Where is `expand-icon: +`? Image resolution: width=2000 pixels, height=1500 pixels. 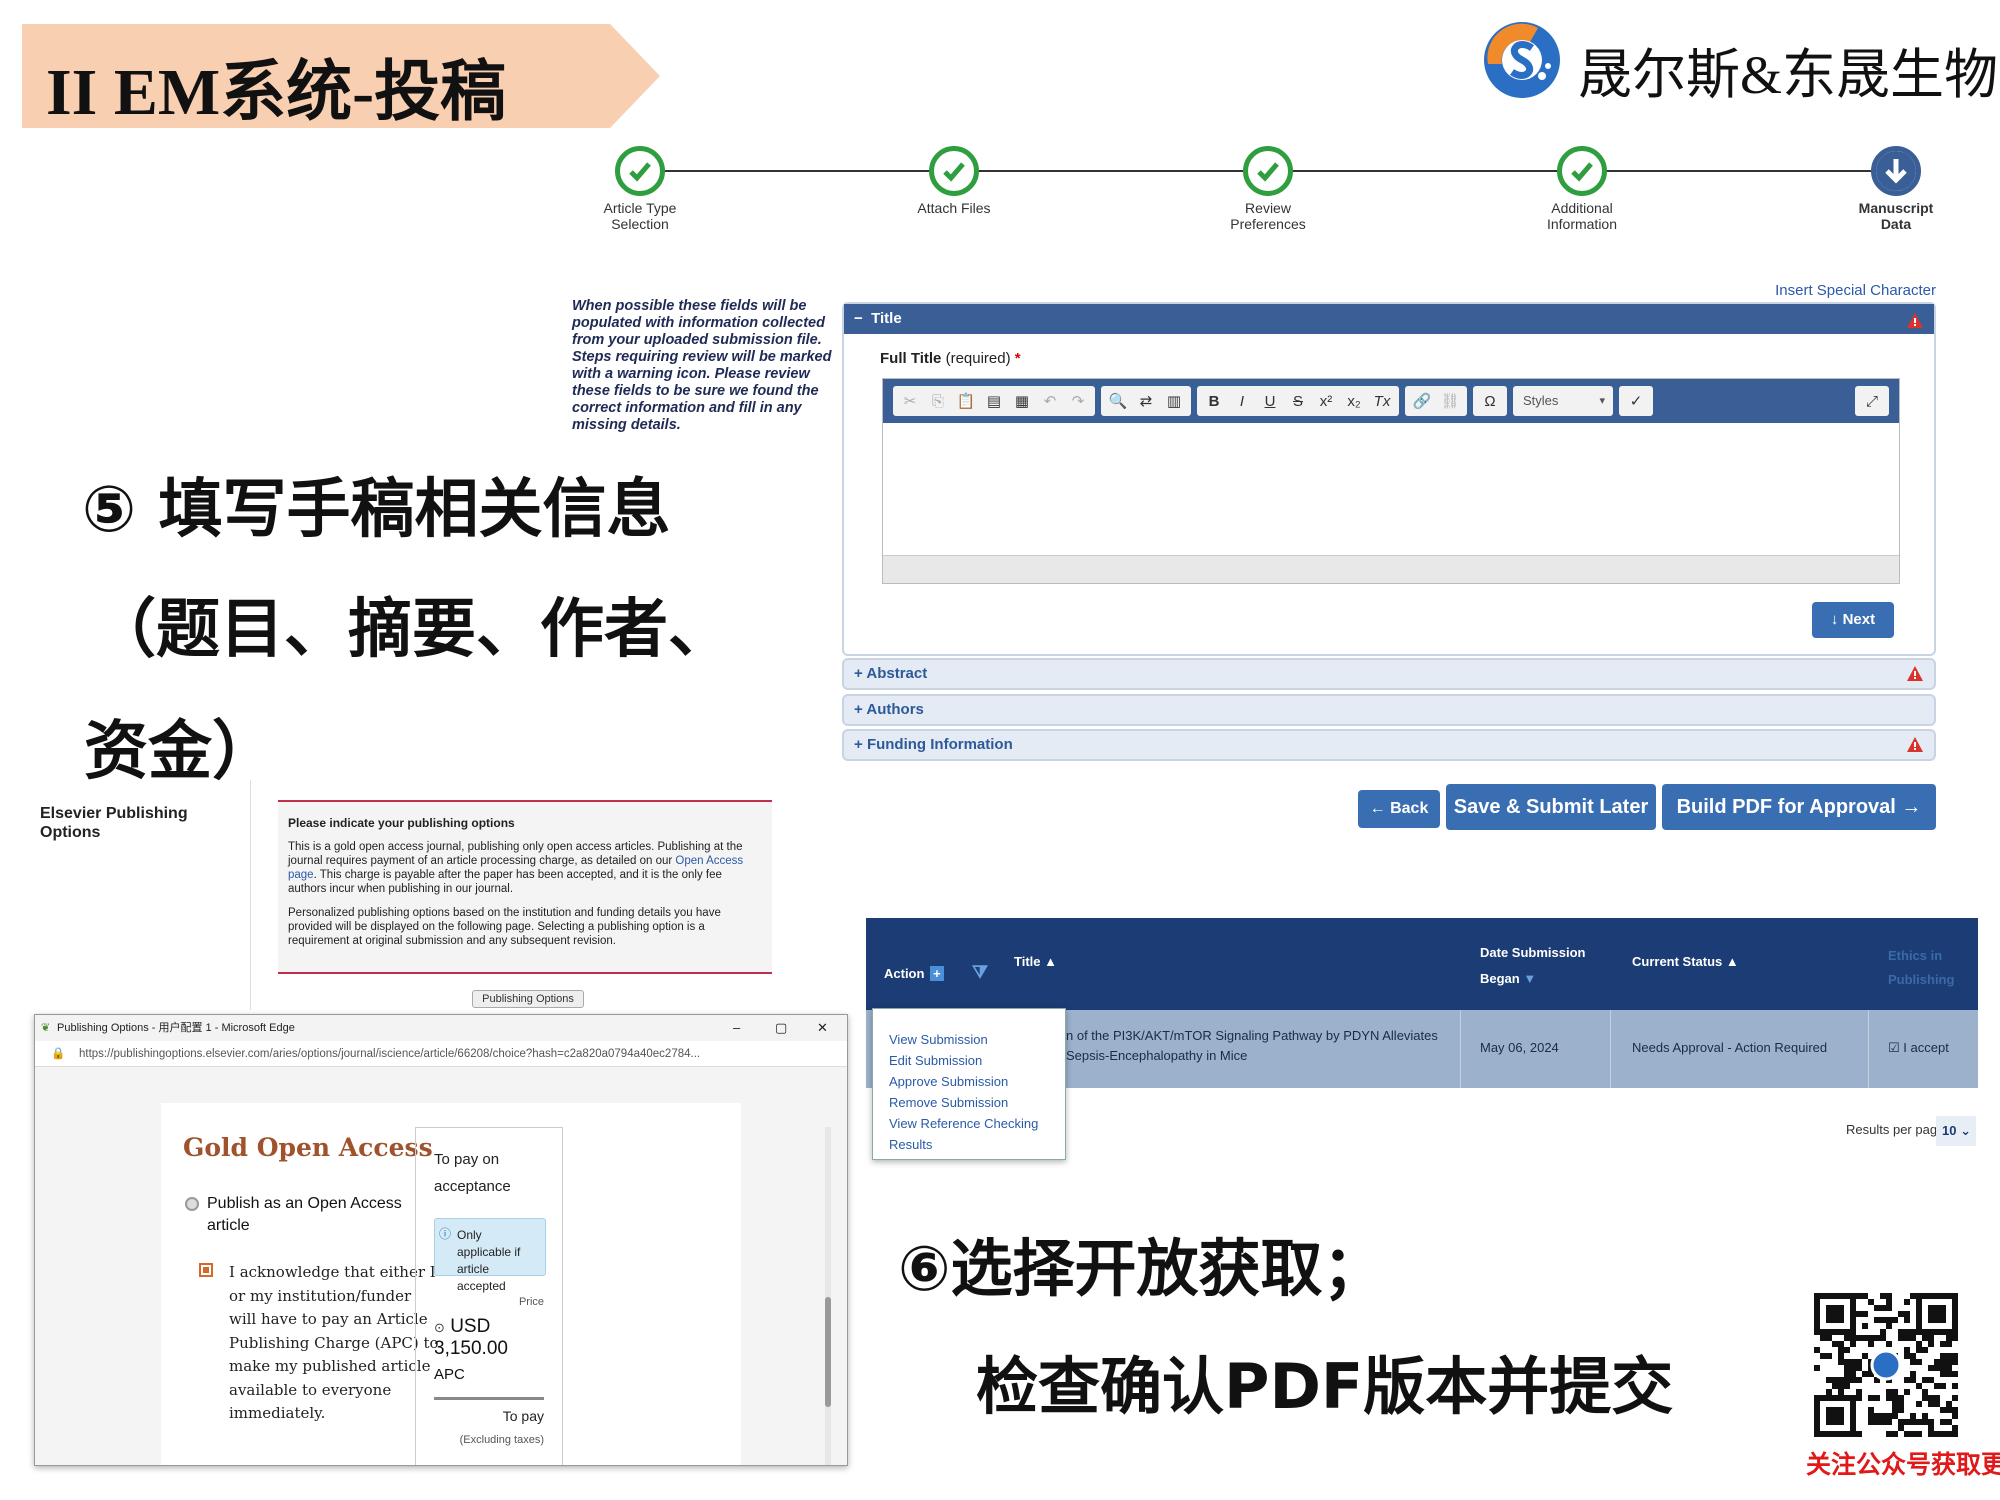
expand-icon: + is located at coordinates (858, 673).